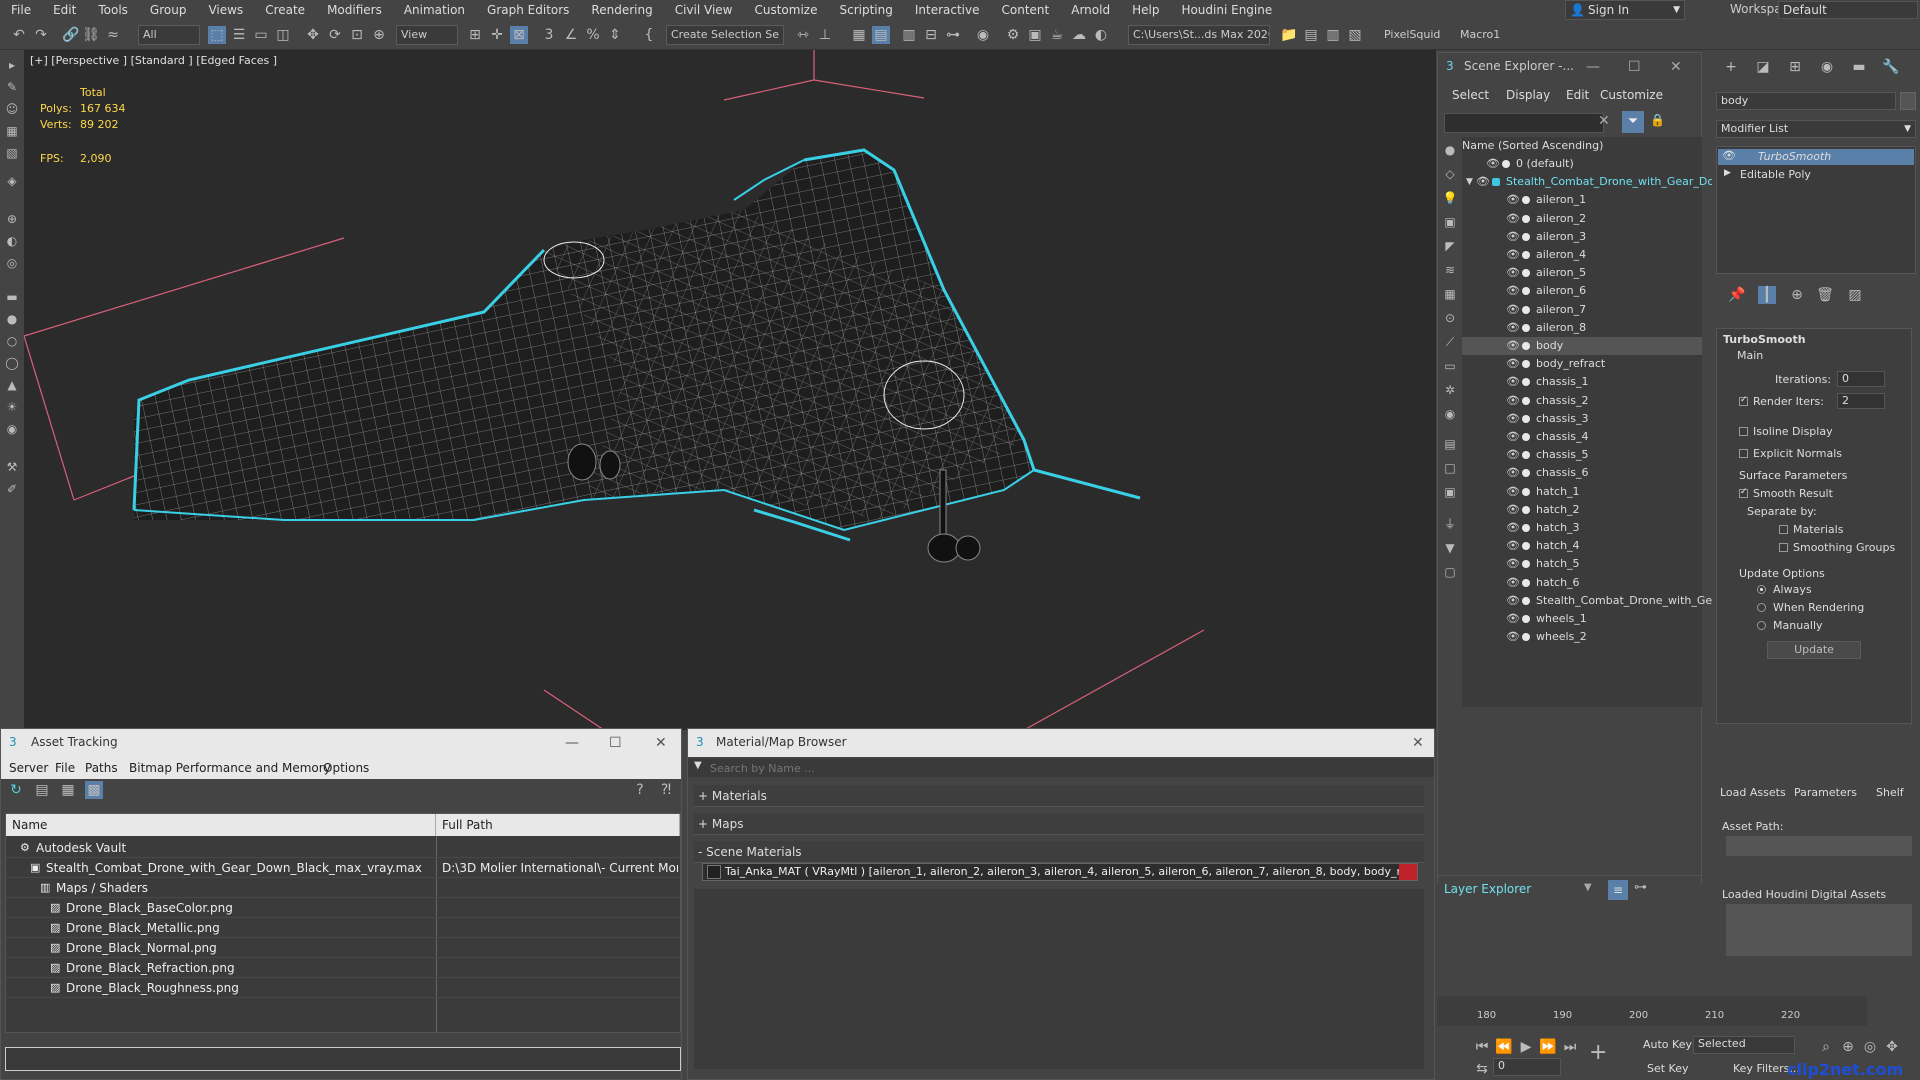 This screenshot has height=1080, width=1920. What do you see at coordinates (1450, 150) in the screenshot?
I see `geometry-filter-icon: ●` at bounding box center [1450, 150].